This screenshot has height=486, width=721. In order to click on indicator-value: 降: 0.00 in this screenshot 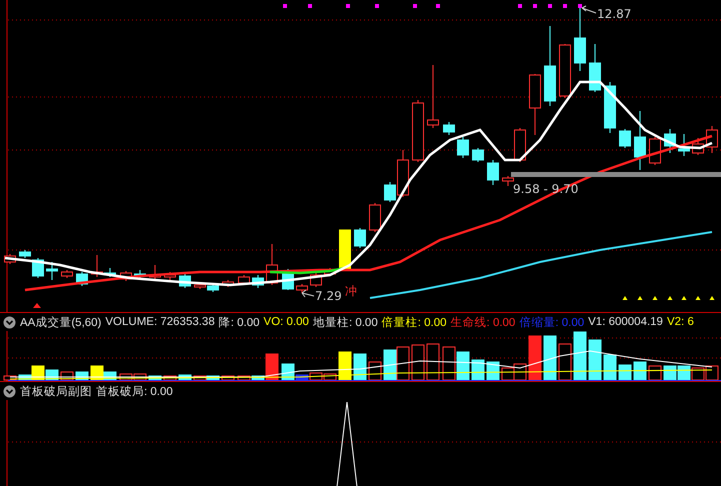, I will do `click(239, 323)`.